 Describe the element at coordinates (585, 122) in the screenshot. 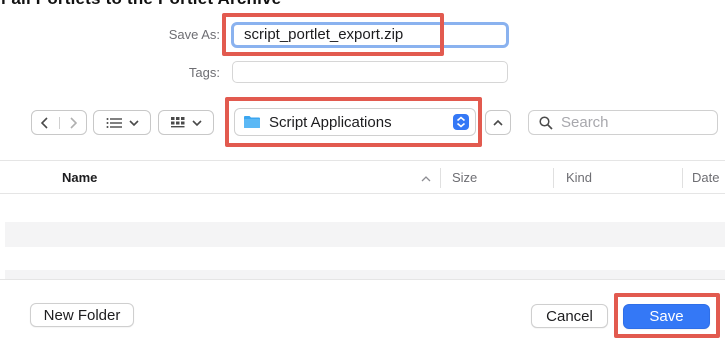

I see `search-placeholder: Search` at that location.